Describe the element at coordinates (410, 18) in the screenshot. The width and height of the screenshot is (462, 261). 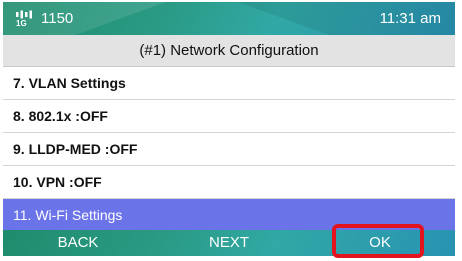
I see `clock: 11:31 am` at that location.